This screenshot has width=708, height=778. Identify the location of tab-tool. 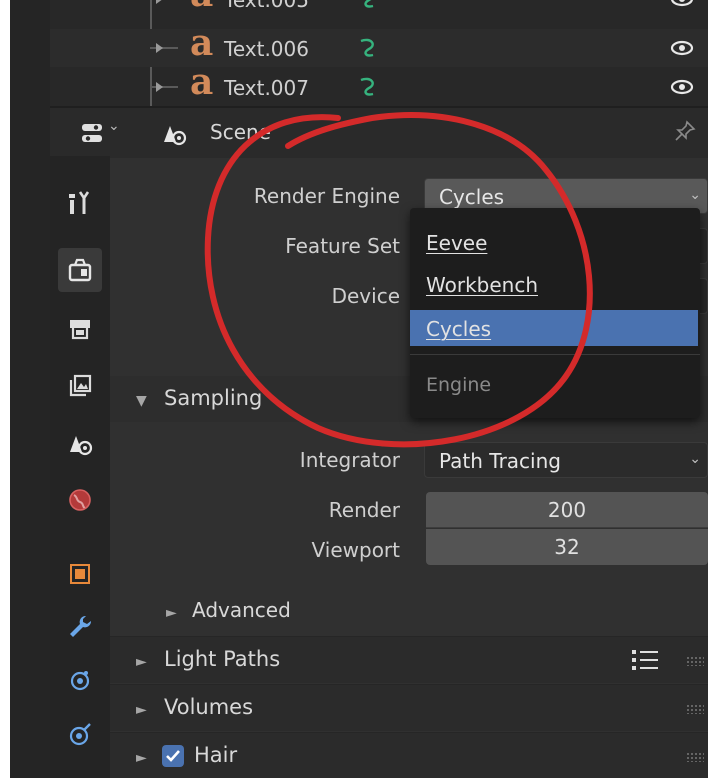
(80, 202).